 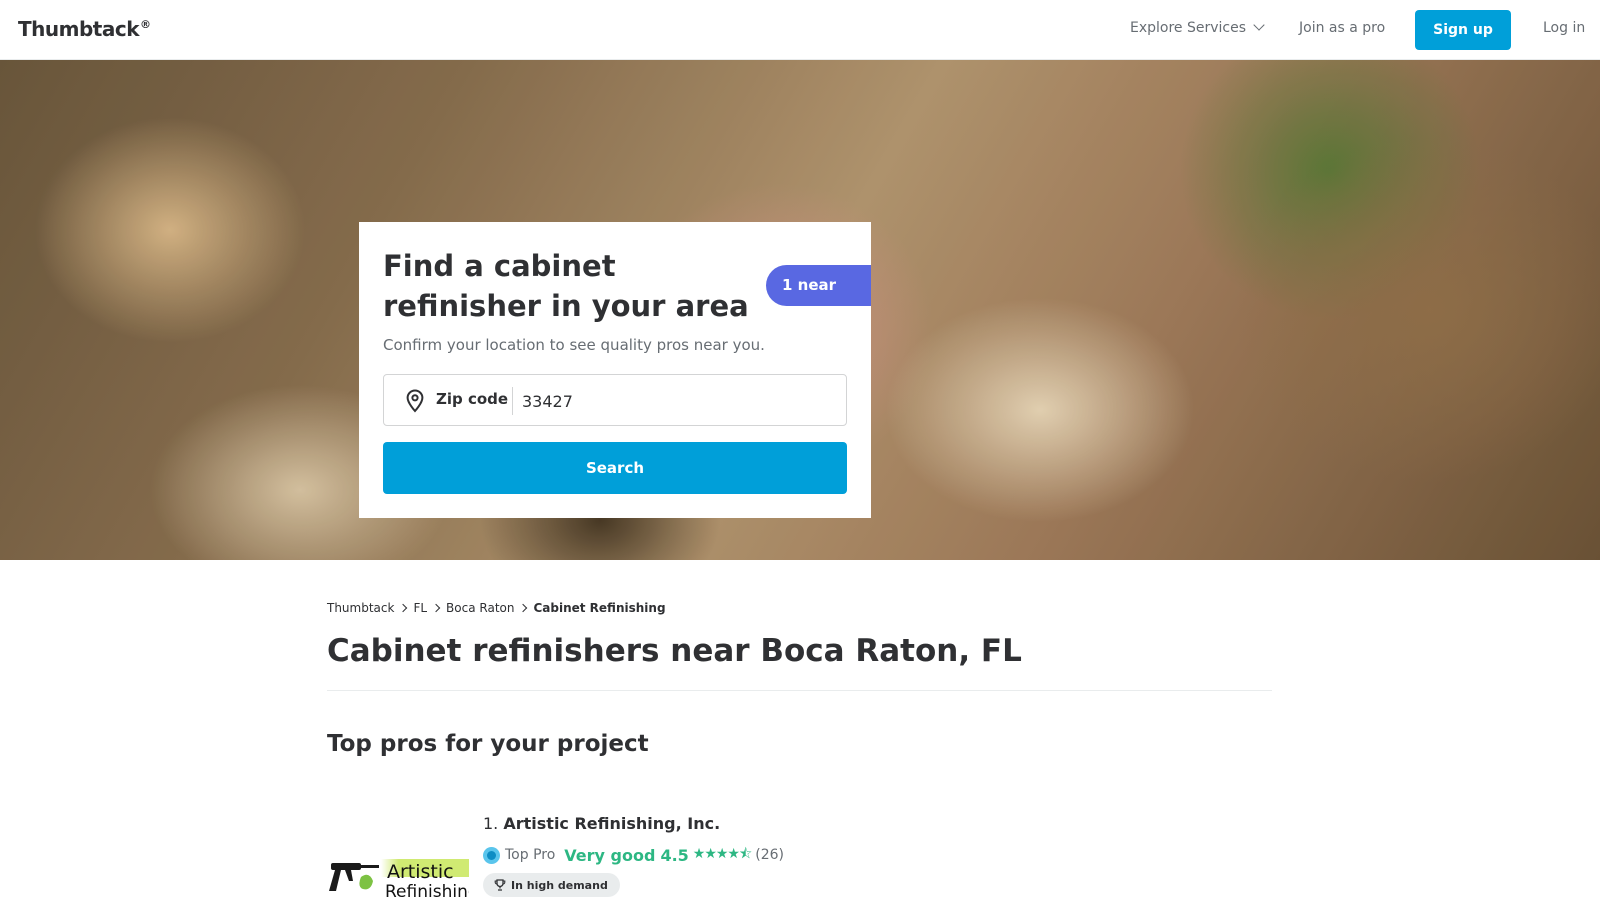 I want to click on top-pro-badge-icon, so click(x=491, y=855).